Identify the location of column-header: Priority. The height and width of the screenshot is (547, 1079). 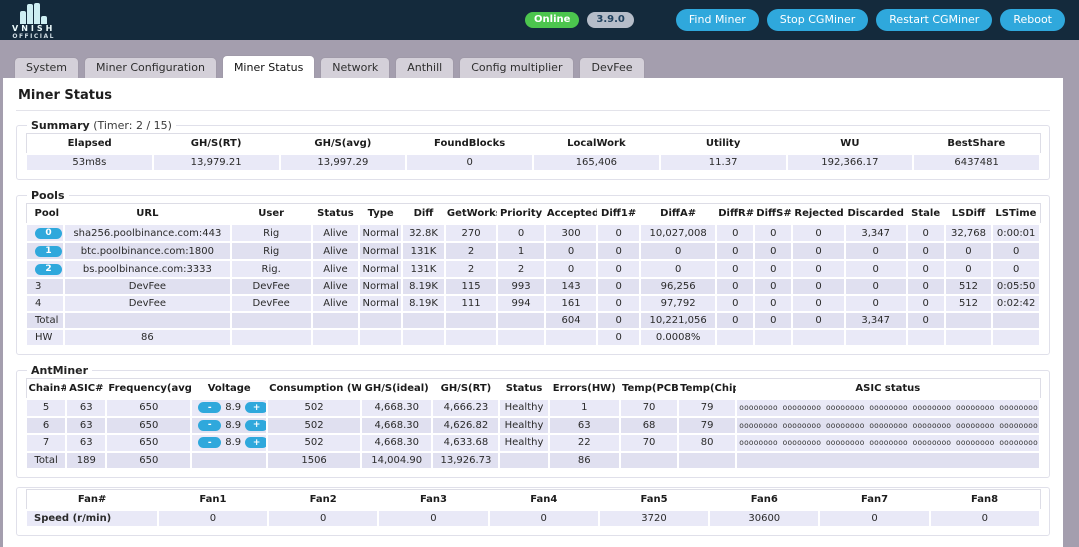
(521, 213).